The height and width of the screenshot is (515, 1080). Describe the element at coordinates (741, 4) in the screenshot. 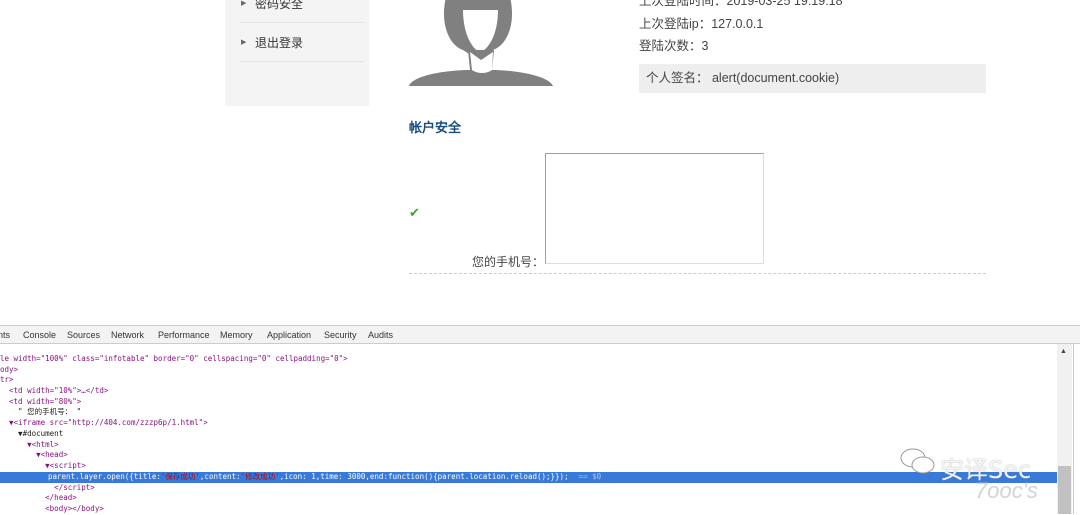

I see `last-login-time: 上次登陆时间：2019-03-25 19:19:18` at that location.